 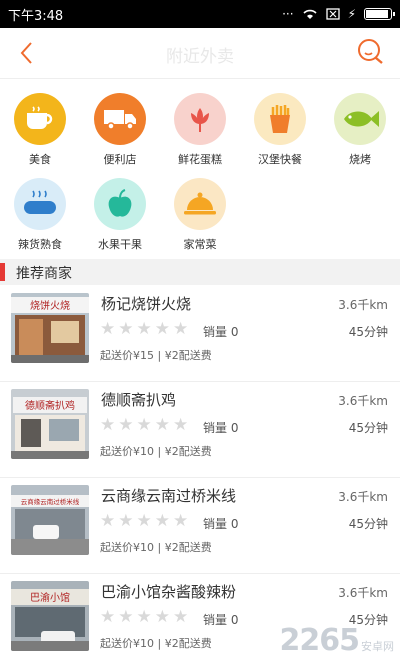 What do you see at coordinates (280, 119) in the screenshot?
I see `fries-icon` at bounding box center [280, 119].